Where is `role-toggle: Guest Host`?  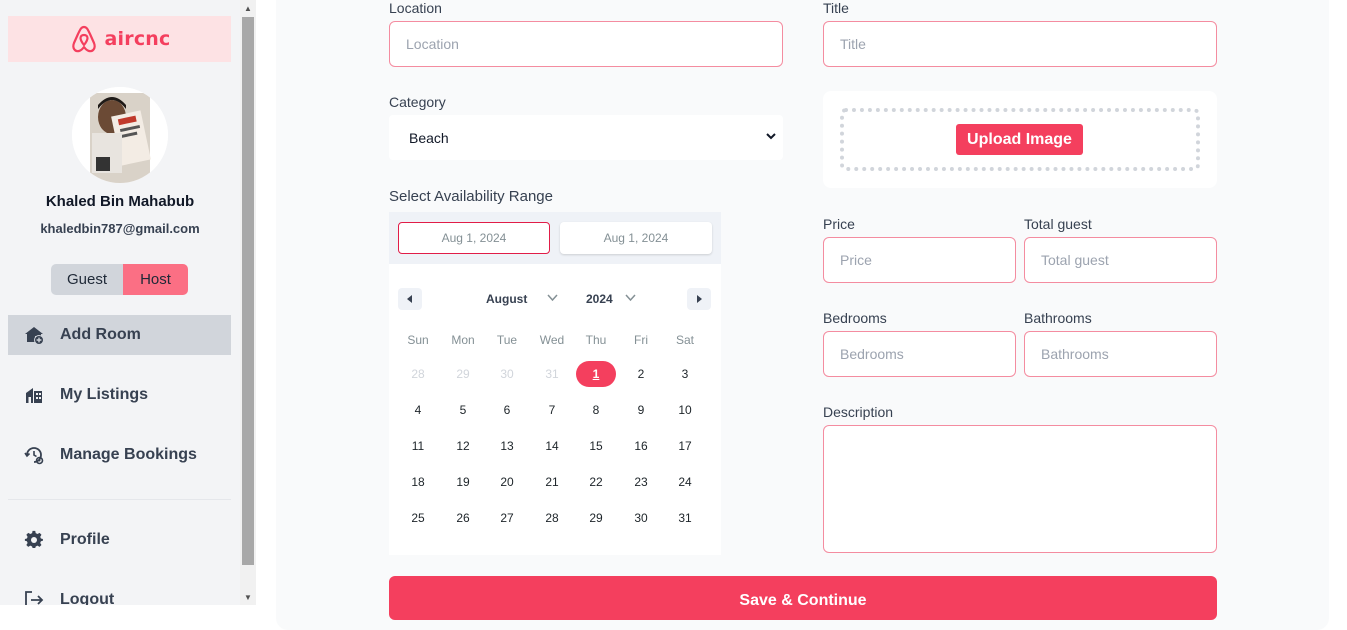
role-toggle: Guest Host is located at coordinates (119, 279).